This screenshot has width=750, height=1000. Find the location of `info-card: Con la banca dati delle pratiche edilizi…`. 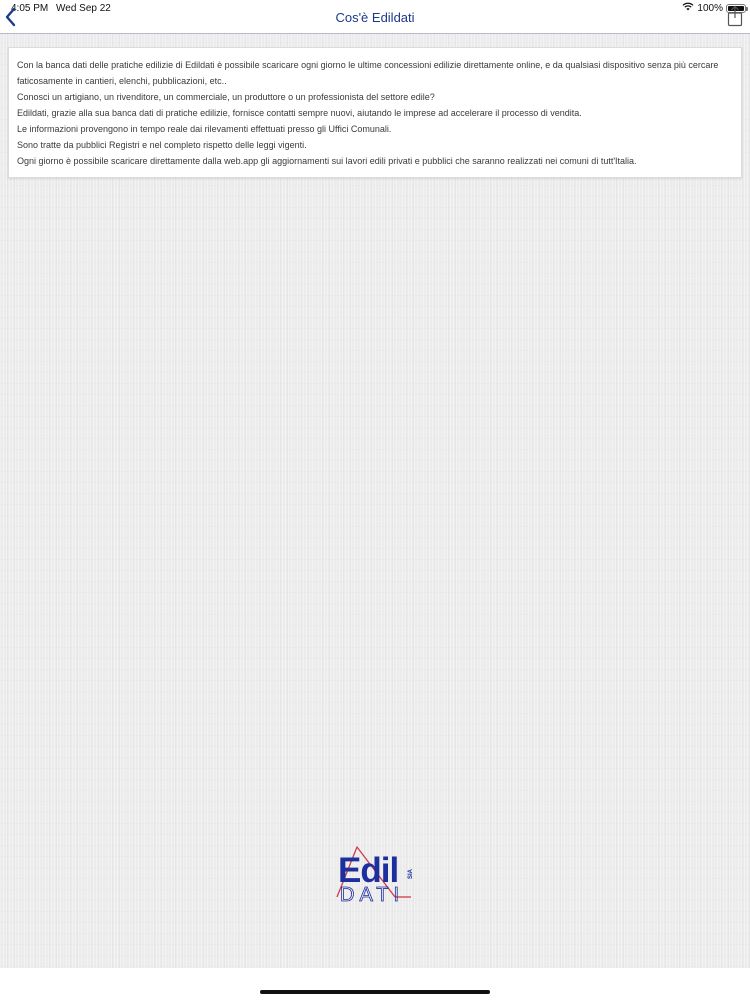

info-card: Con la banca dati delle pratiche edilizi… is located at coordinates (375, 112).